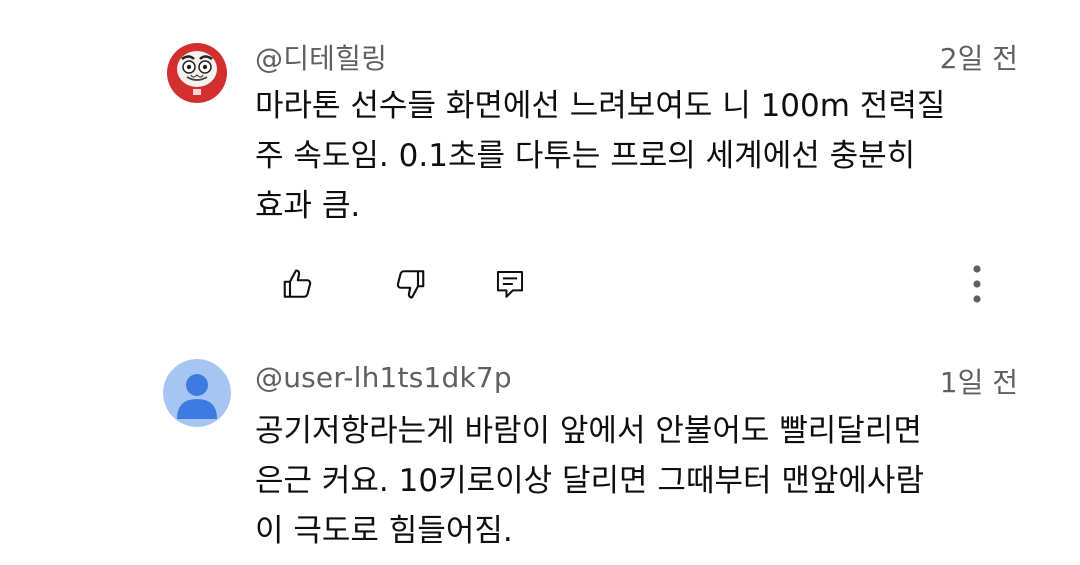 The width and height of the screenshot is (1080, 565). I want to click on thumbs-down-icon, so click(410, 284).